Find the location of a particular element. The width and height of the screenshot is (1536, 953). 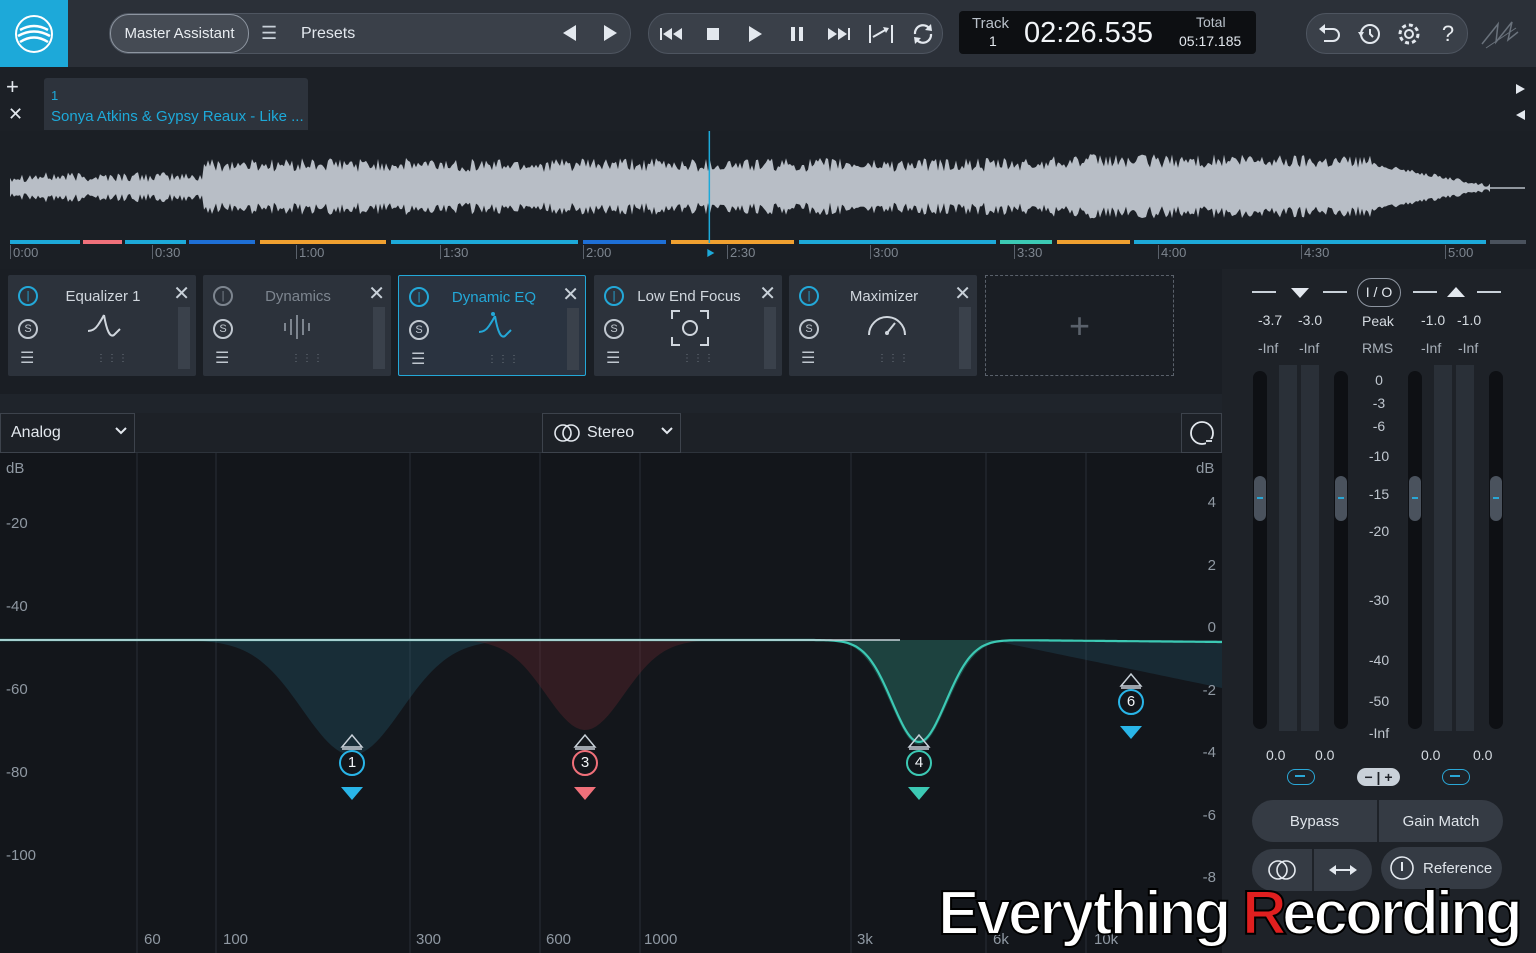

right-scale-label: -6 is located at coordinates (1209, 815).